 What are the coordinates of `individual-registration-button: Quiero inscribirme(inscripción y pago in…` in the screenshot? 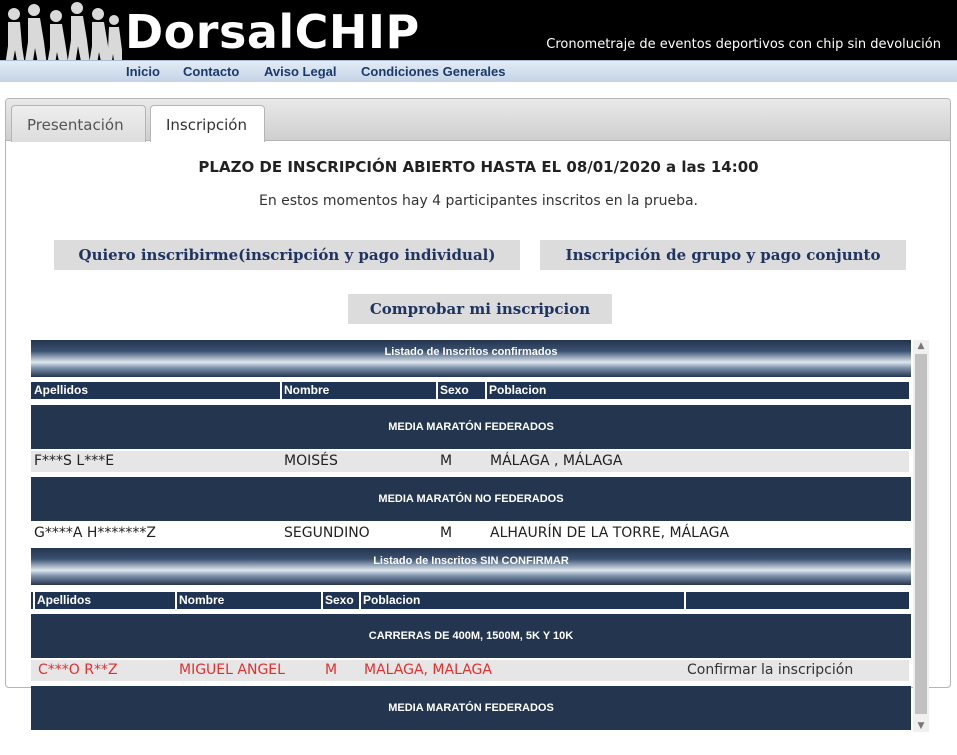 It's located at (287, 255).